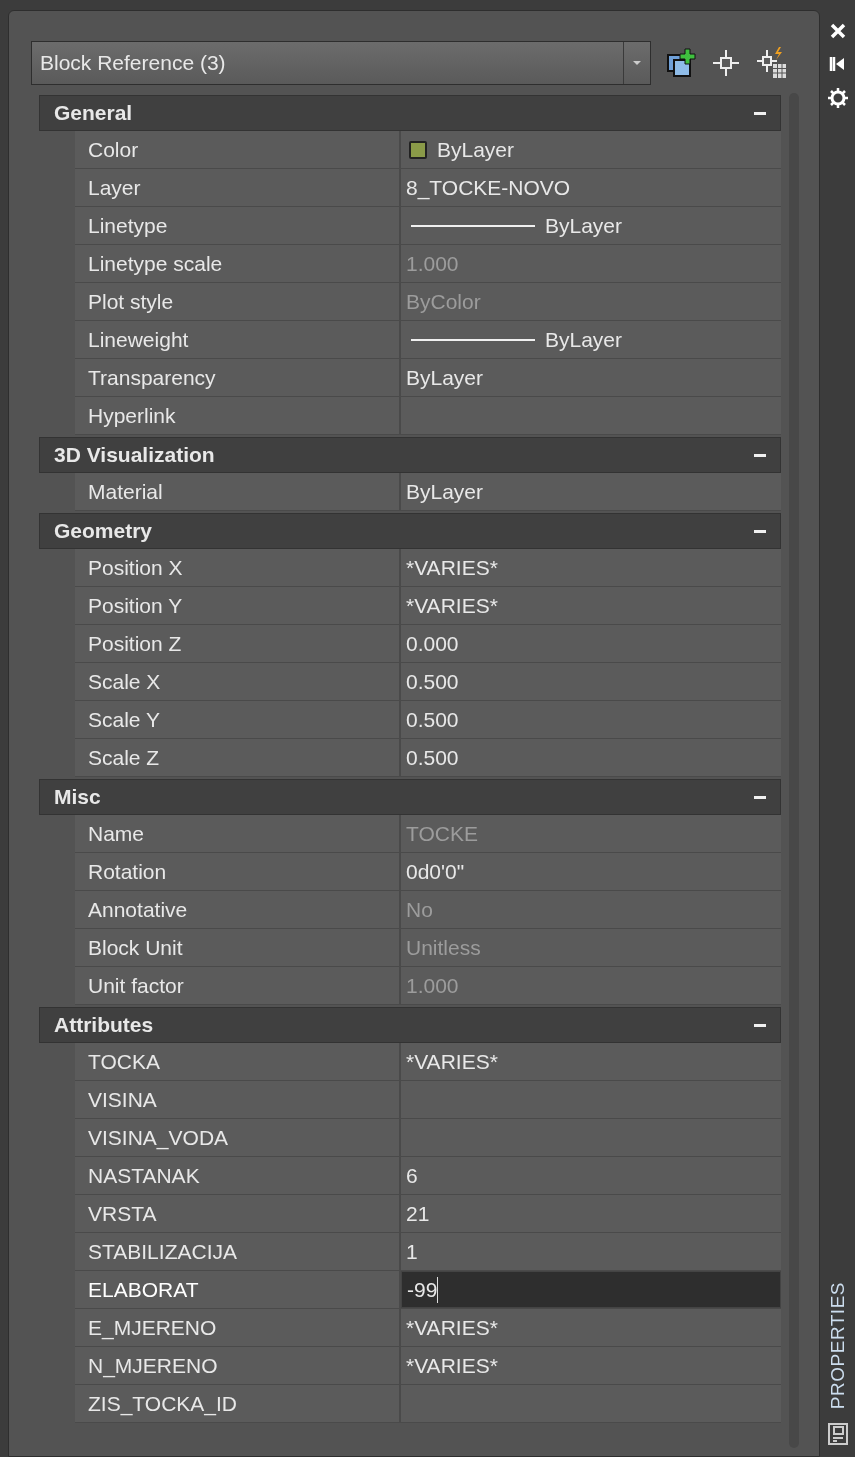  What do you see at coordinates (418, 1213) in the screenshot?
I see `value-text: 21` at bounding box center [418, 1213].